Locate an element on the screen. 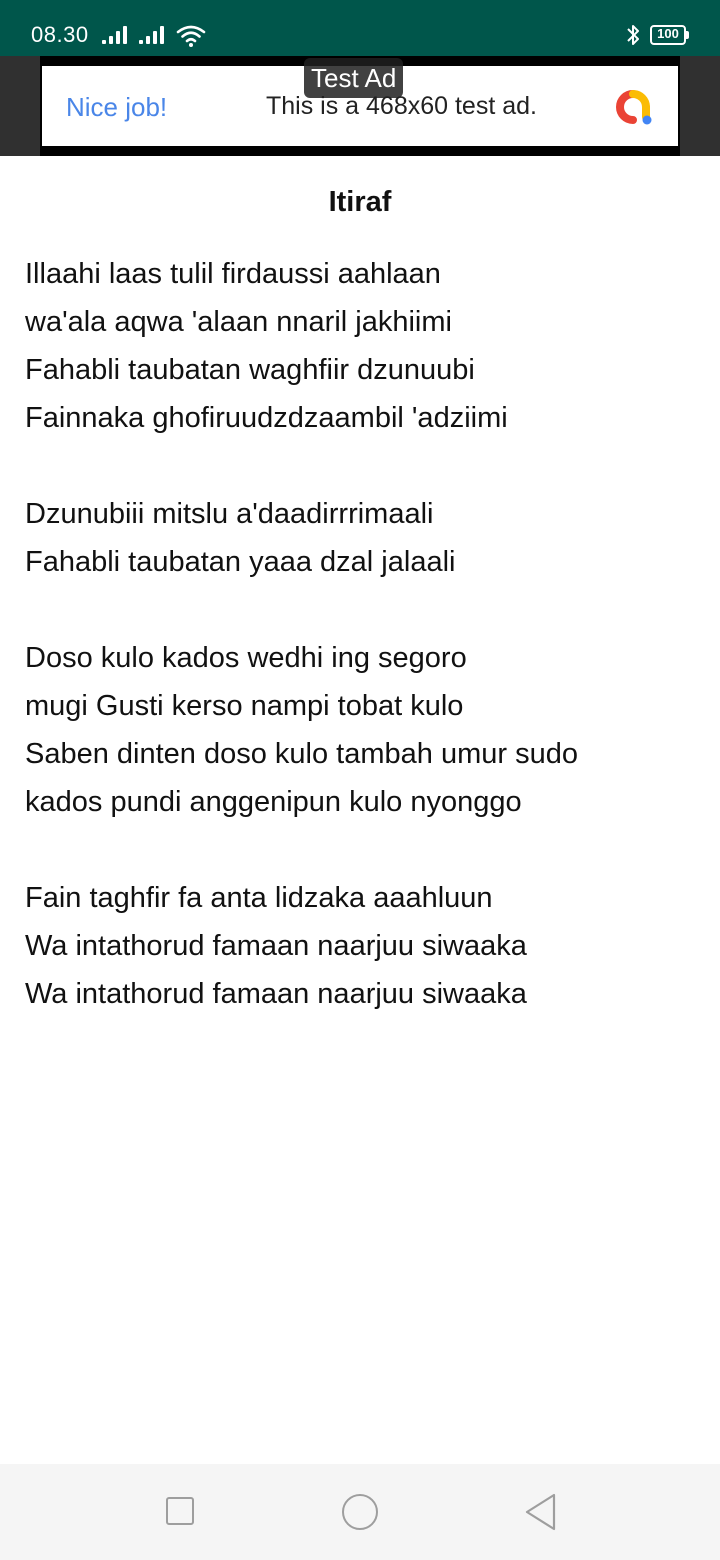 This screenshot has height=1560, width=720. lyric-line: Fainnaka ghofiruudzdzaambil 'adziimi is located at coordinates (266, 418).